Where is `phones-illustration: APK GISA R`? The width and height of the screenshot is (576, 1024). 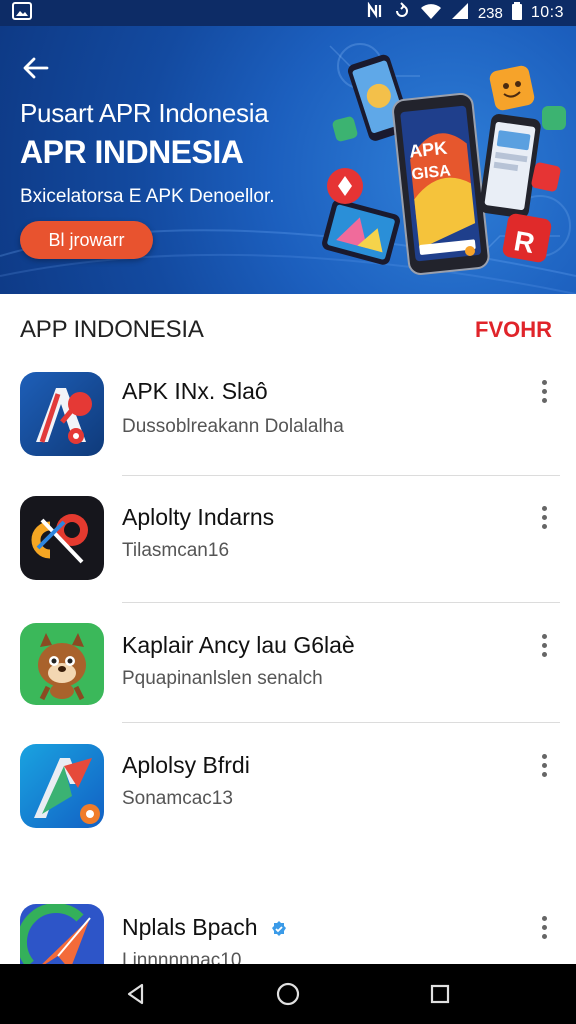
phones-illustration: APK GISA R is located at coordinates (444, 164).